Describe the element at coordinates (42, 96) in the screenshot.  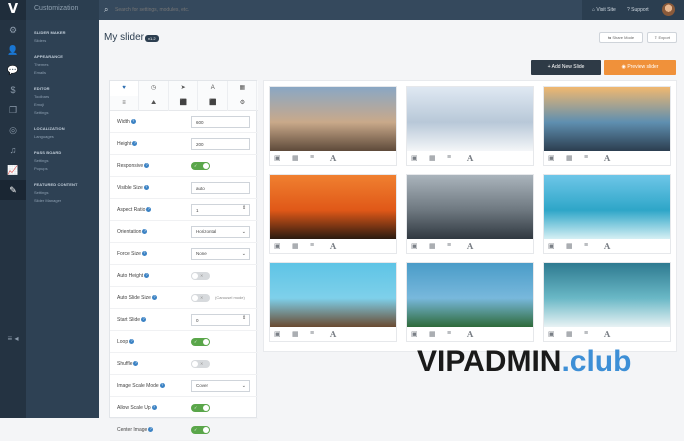
I see `submenu-item: Toolbars` at that location.